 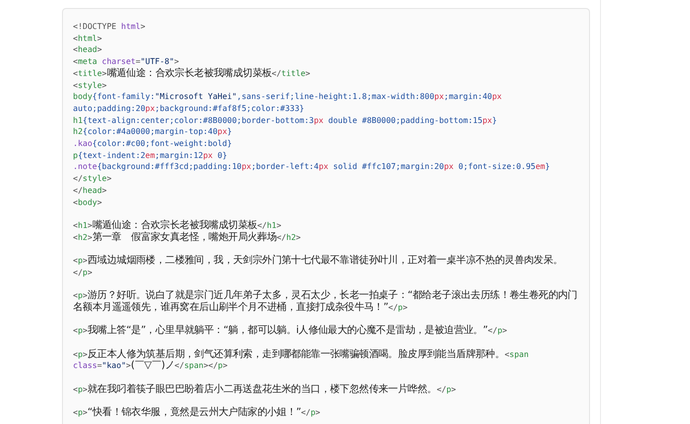 What do you see at coordinates (187, 238) in the screenshot?
I see `code-line: <h2>第一章 假富家女真老怪，嘴炮开局火葬场</h2>` at bounding box center [187, 238].